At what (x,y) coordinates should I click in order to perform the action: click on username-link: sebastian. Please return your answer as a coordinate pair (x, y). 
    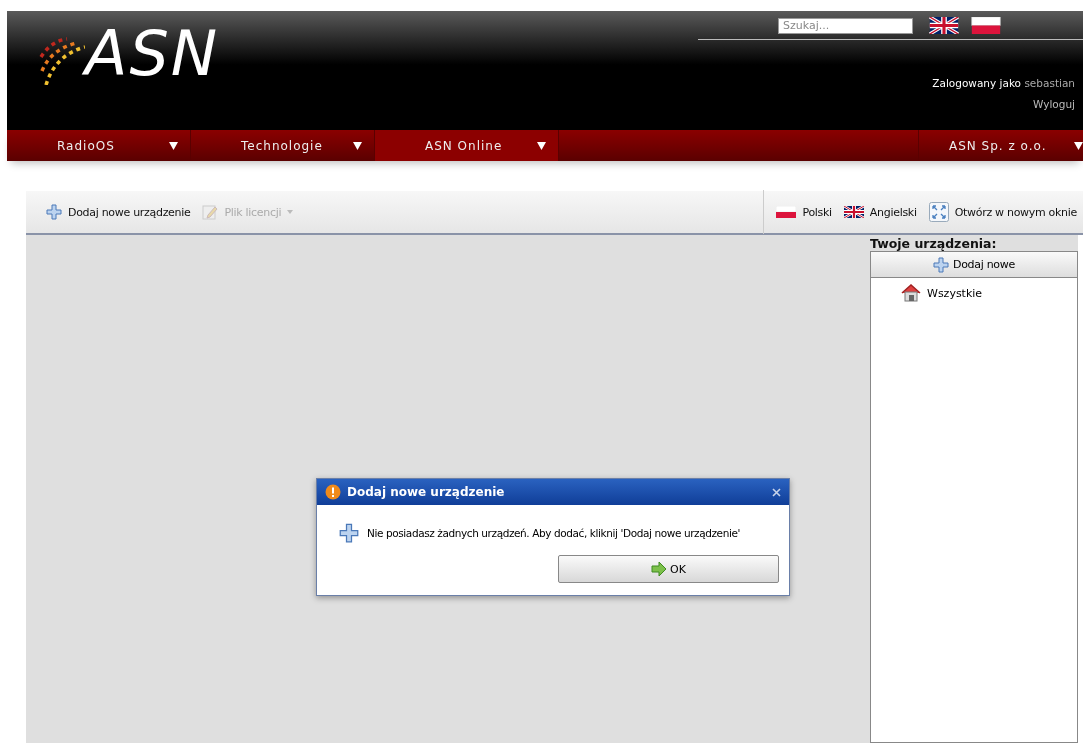
    Looking at the image, I should click on (1049, 83).